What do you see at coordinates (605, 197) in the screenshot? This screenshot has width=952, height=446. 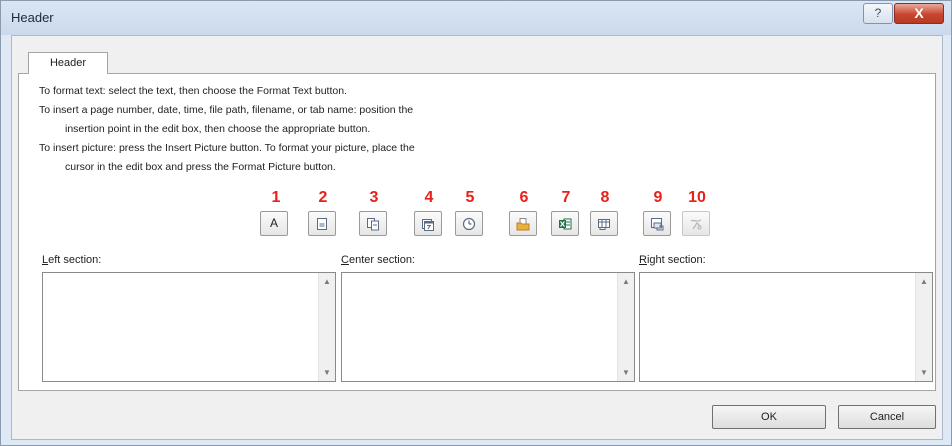 I see `annotation-number-8: 8` at bounding box center [605, 197].